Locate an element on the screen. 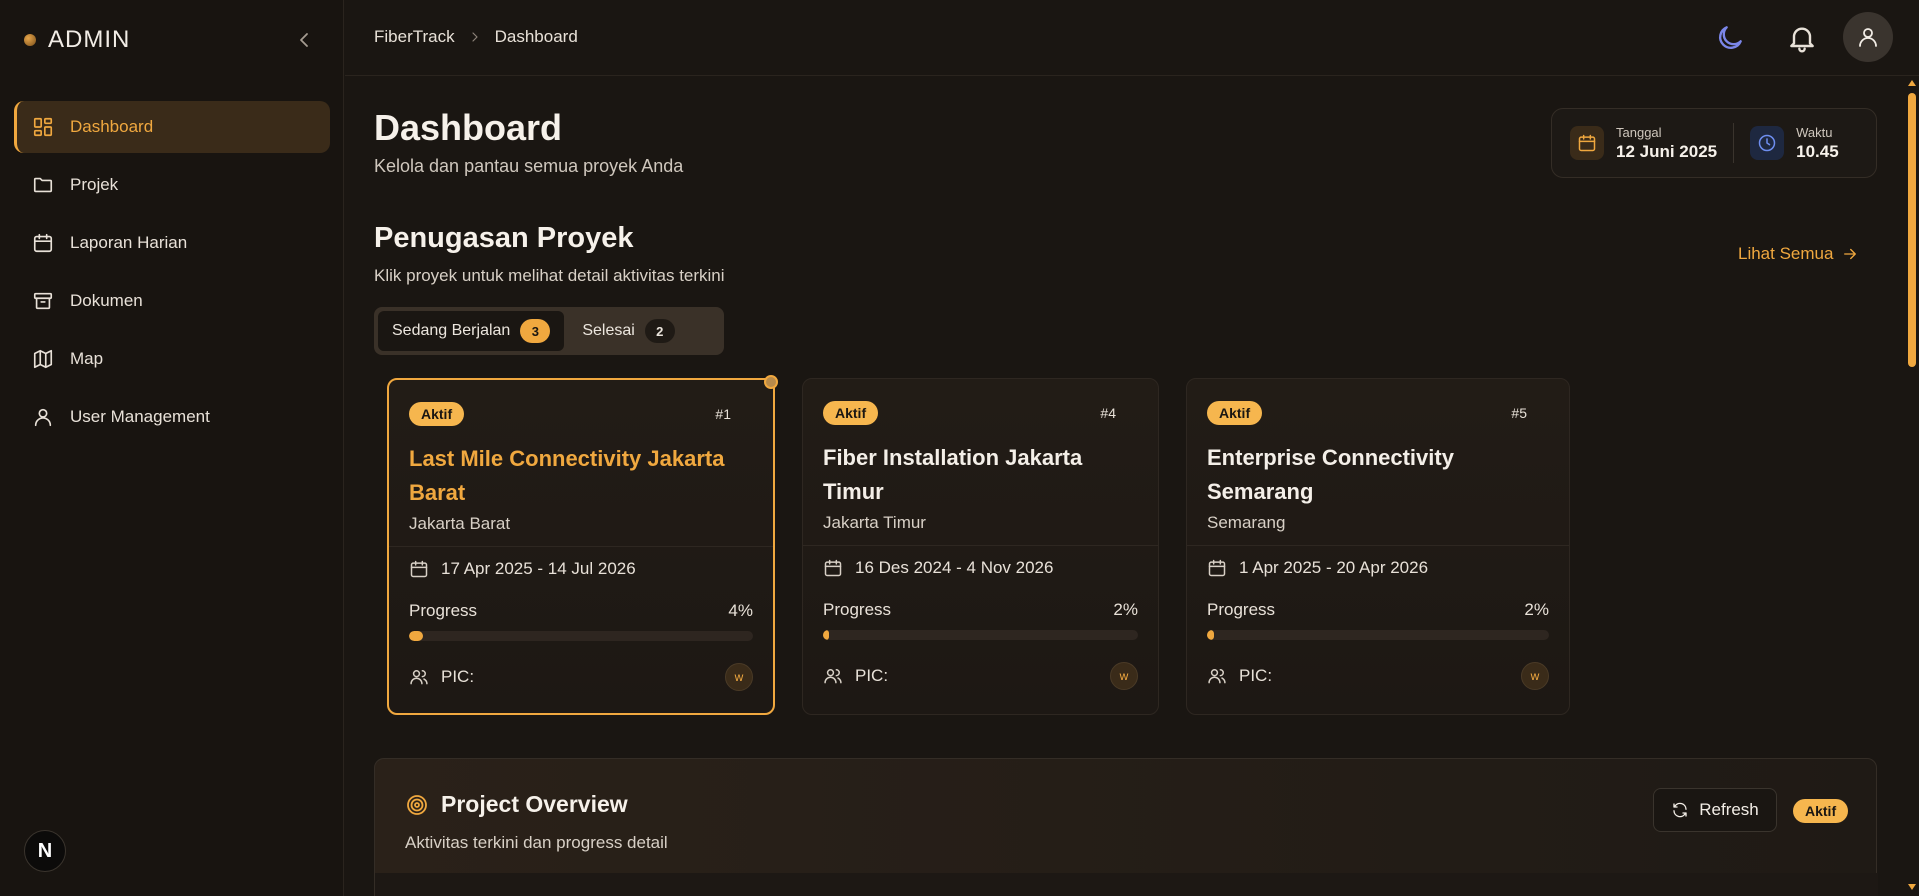  map-icon is located at coordinates (43, 359).